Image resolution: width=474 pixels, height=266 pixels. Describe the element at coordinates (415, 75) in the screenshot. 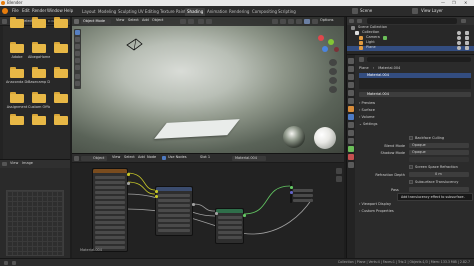

I see `material-slot-selected: Material.004` at that location.